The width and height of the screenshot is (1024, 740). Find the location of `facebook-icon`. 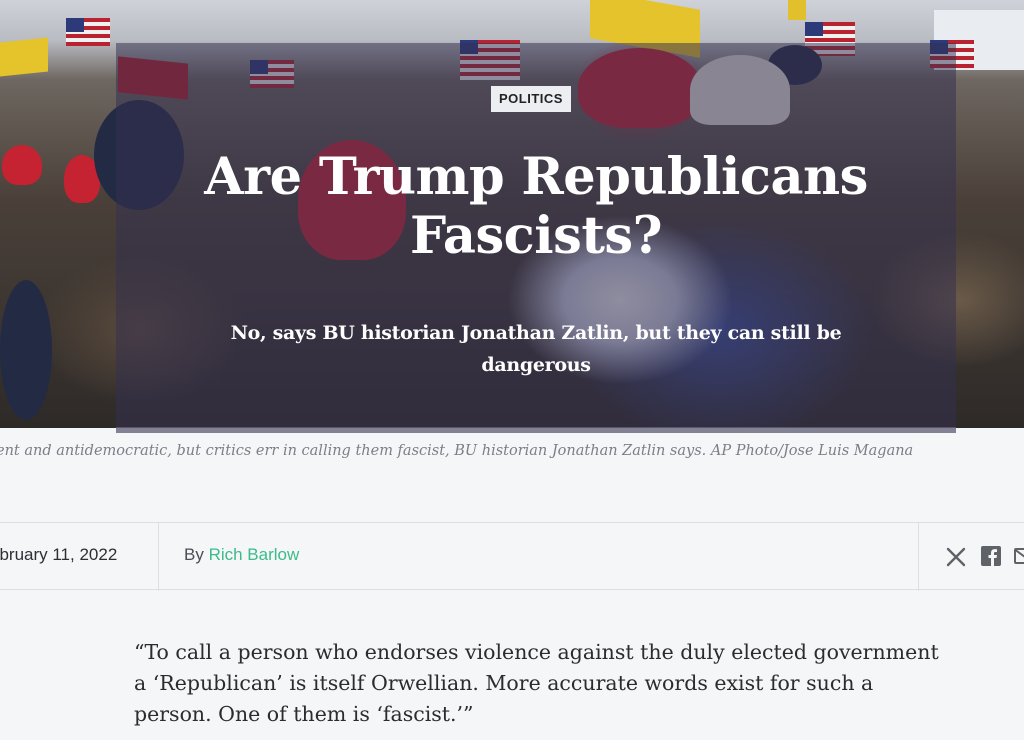

facebook-icon is located at coordinates (991, 556).